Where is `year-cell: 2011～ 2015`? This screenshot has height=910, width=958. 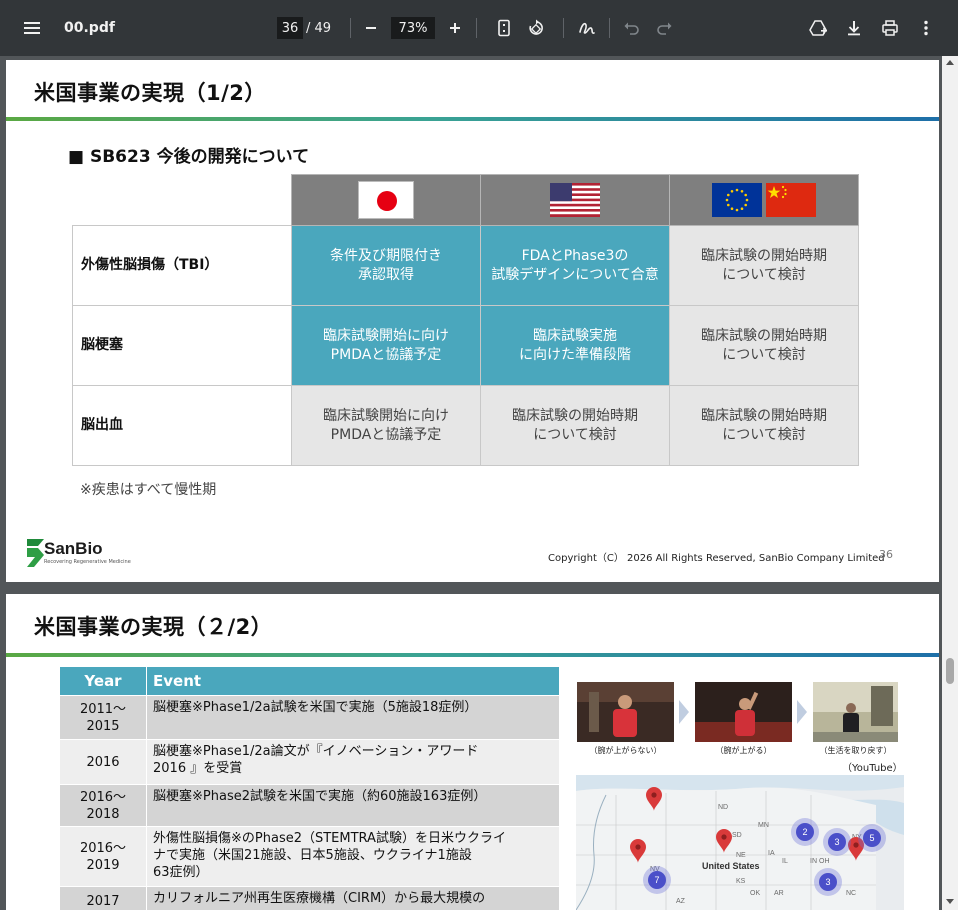 year-cell: 2011～ 2015 is located at coordinates (103, 717).